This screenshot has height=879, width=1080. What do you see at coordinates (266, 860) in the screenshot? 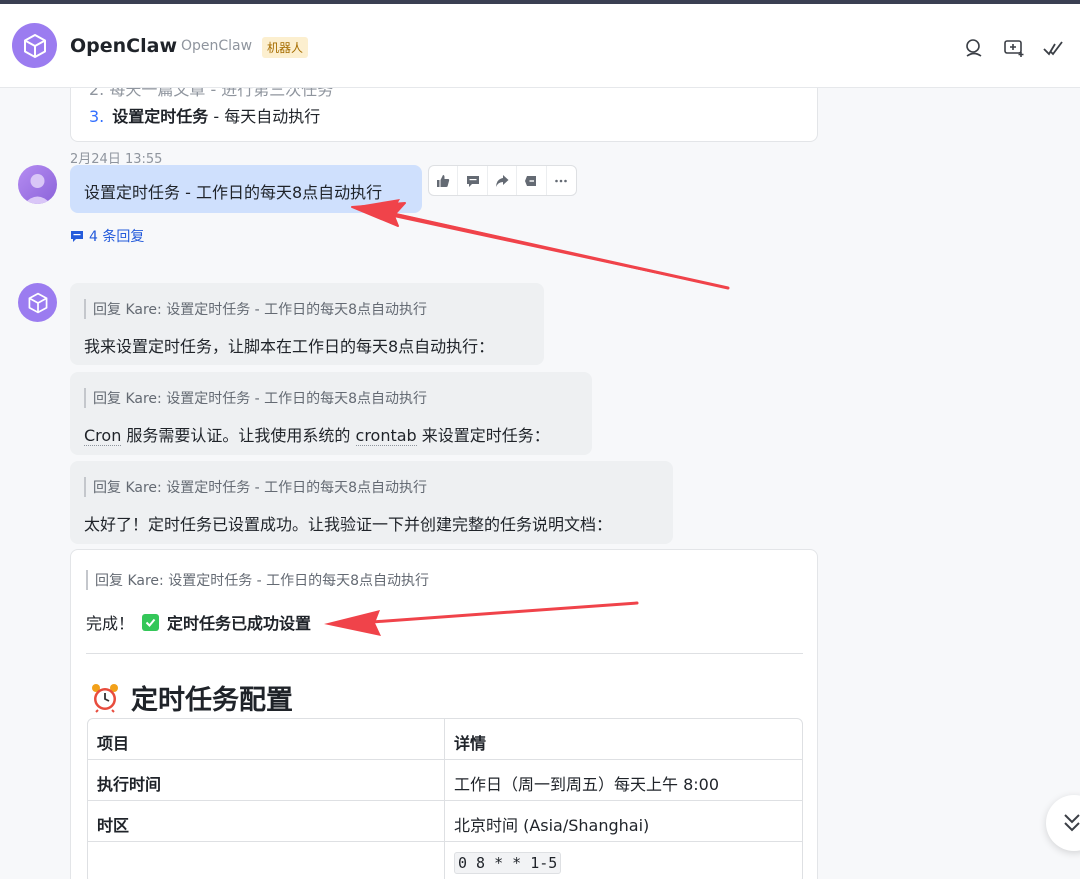
I see `table-cell` at bounding box center [266, 860].